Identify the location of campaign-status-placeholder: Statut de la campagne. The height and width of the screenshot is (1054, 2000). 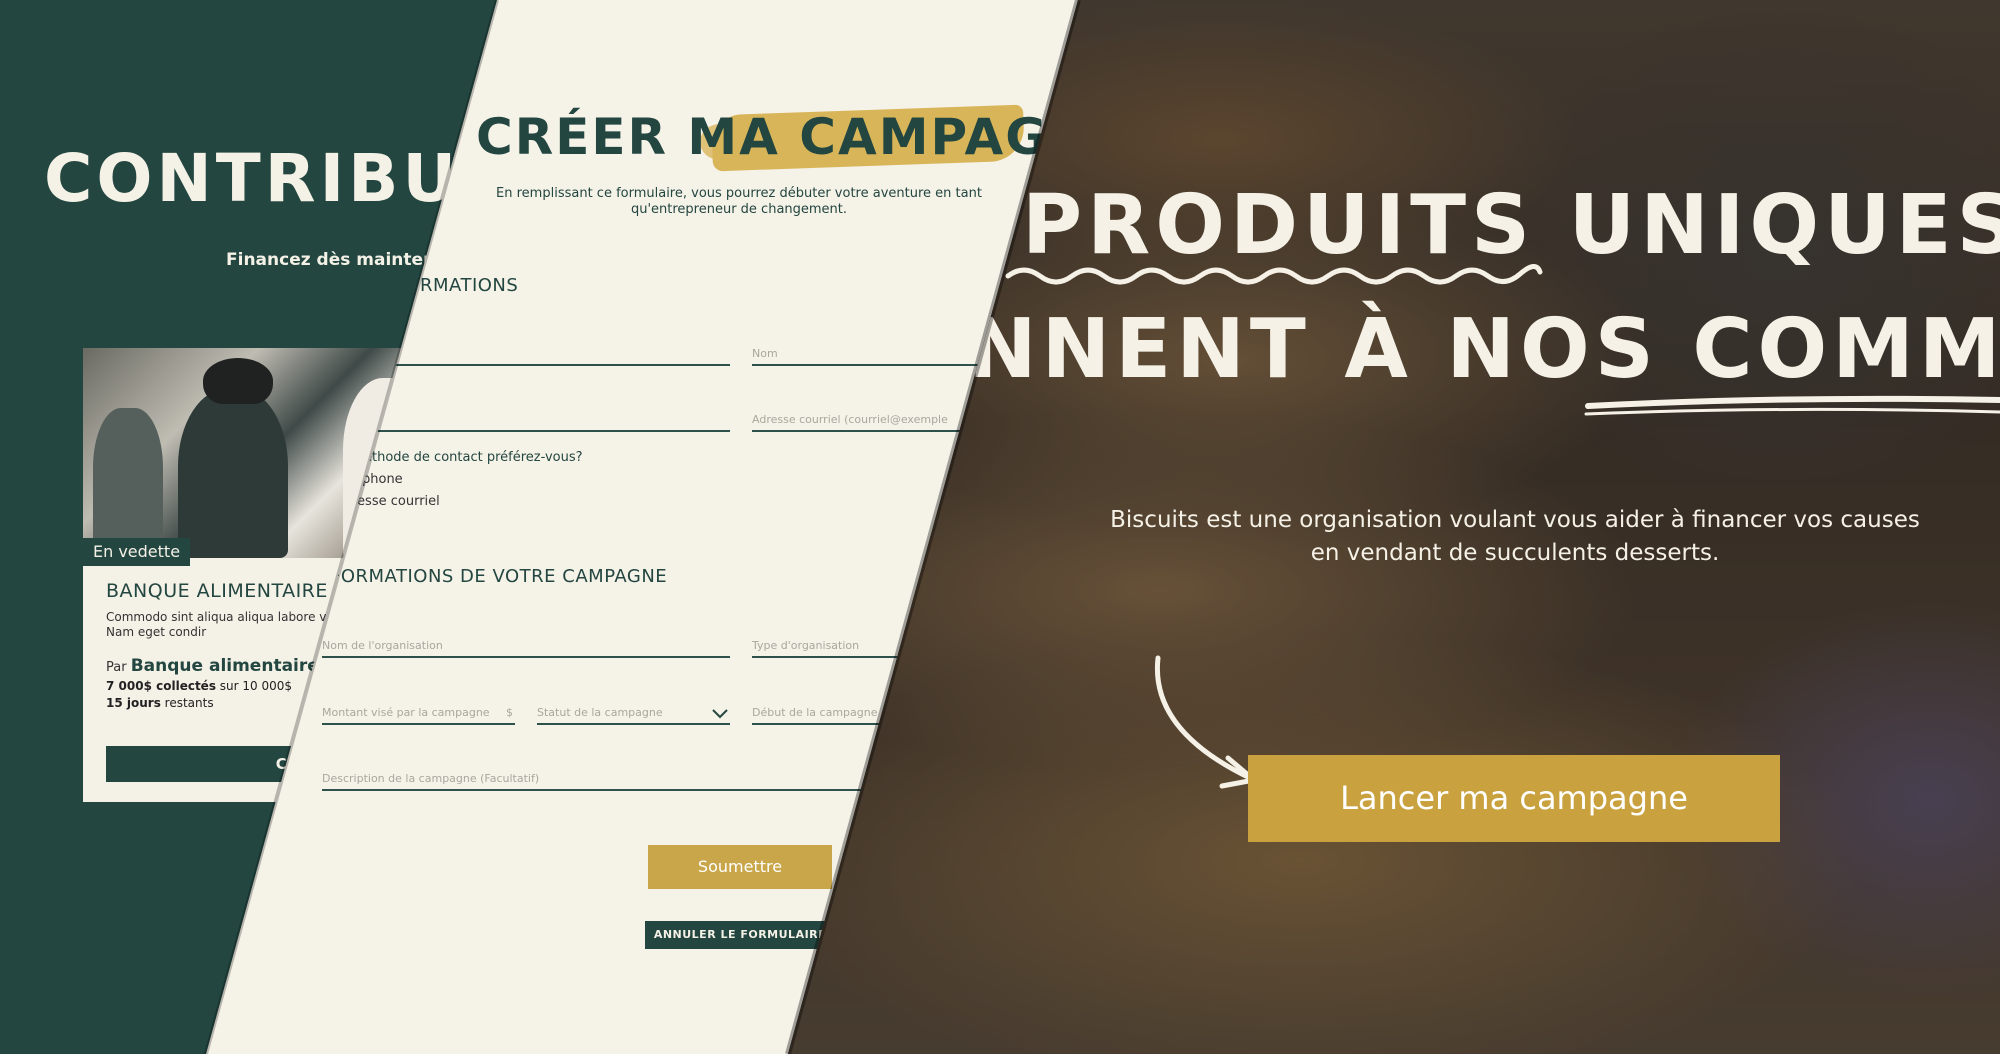
(600, 712).